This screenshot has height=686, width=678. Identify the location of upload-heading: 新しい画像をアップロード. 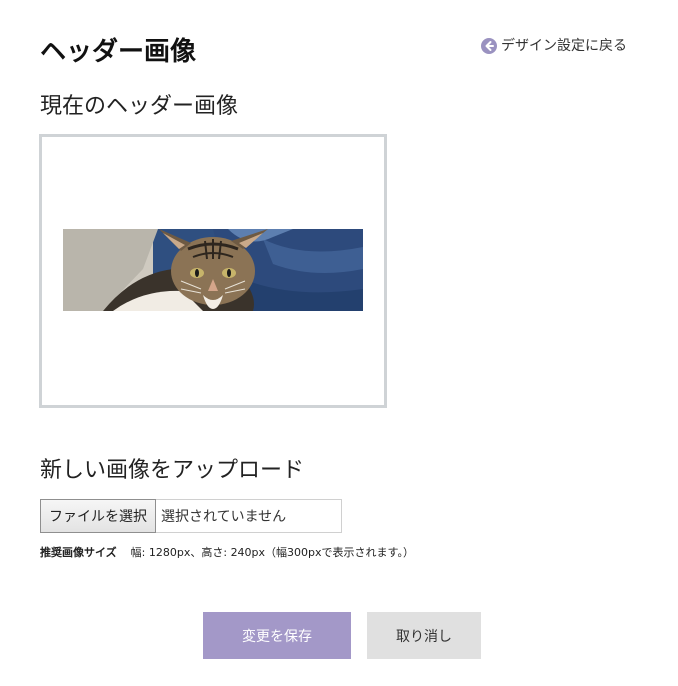
(172, 470).